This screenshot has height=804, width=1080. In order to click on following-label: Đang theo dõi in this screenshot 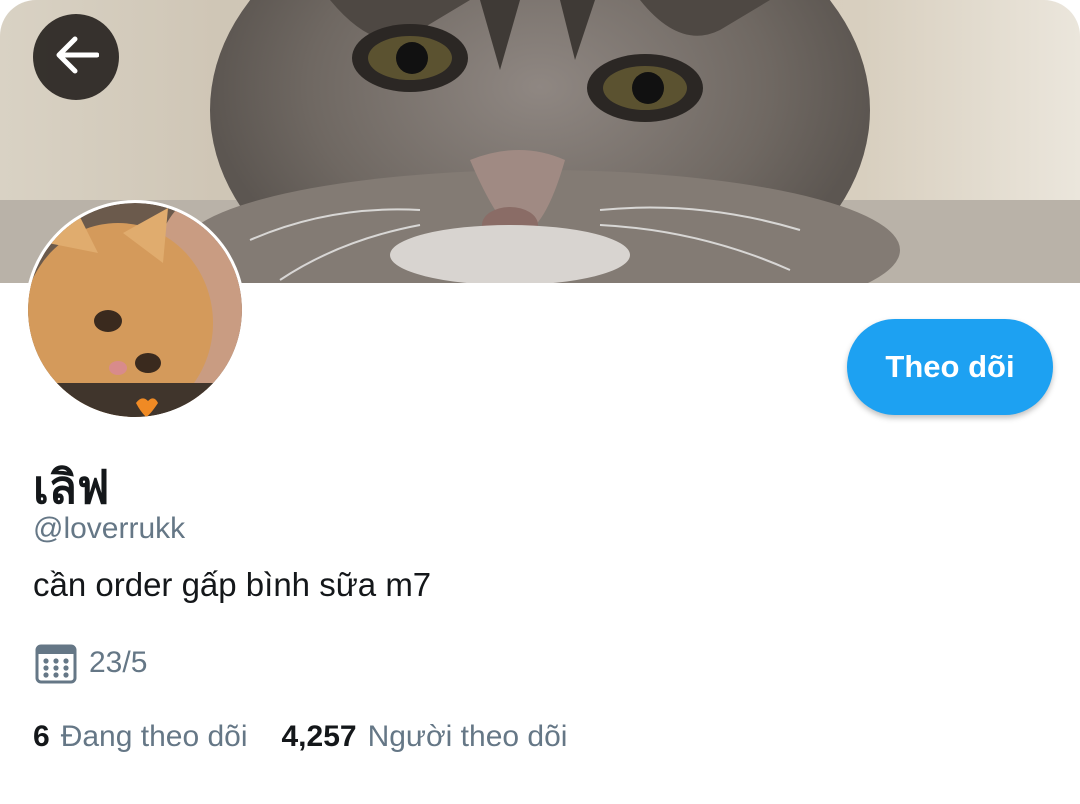, I will do `click(154, 737)`.